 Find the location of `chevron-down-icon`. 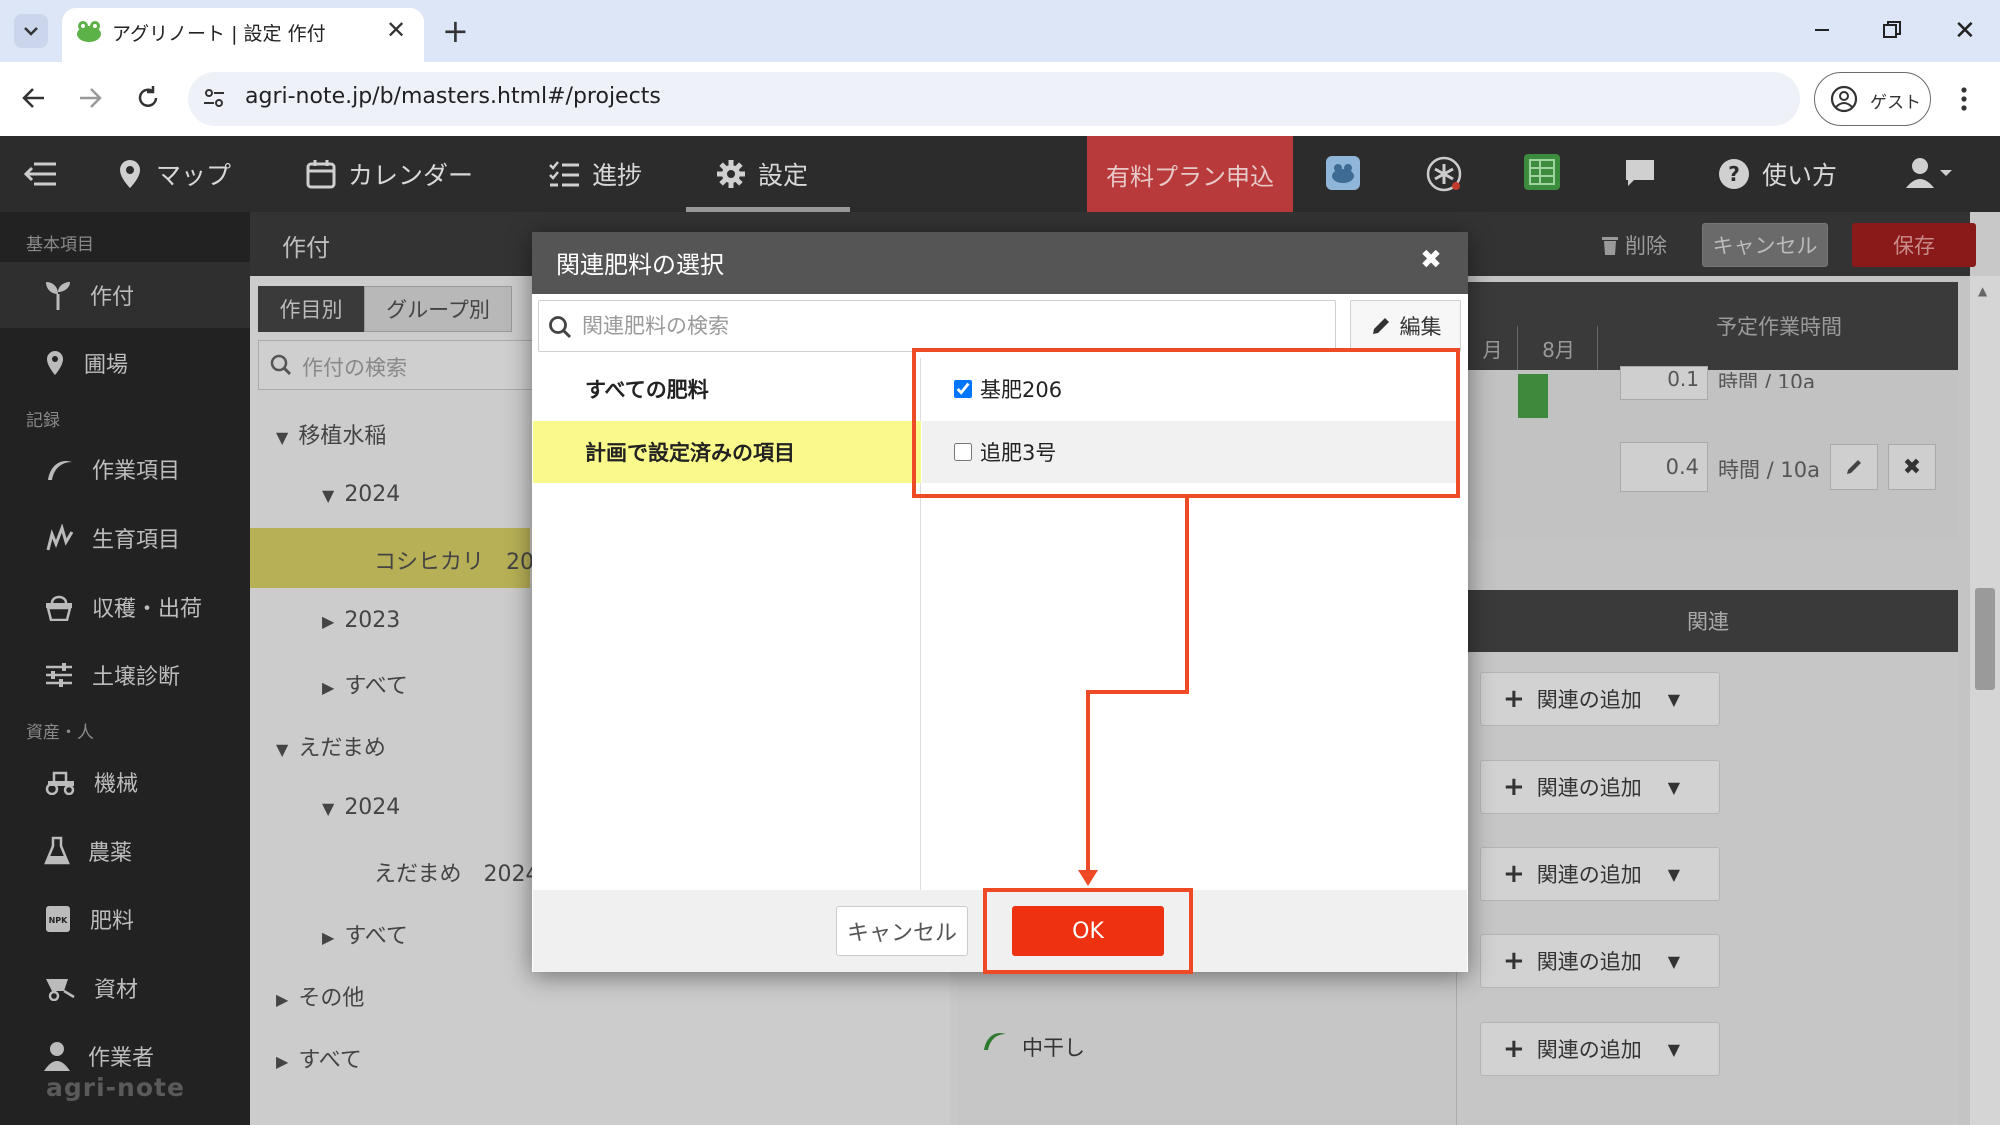

chevron-down-icon is located at coordinates (31, 31).